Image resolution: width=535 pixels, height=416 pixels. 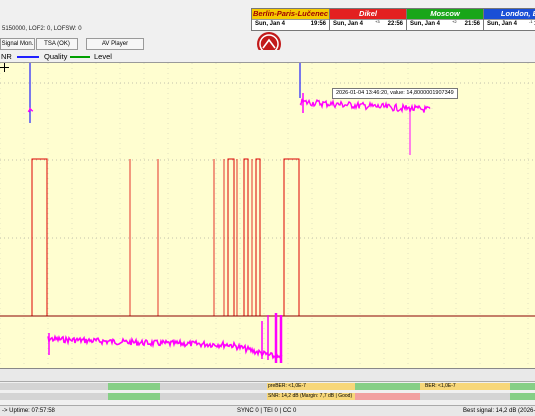 What do you see at coordinates (267, 56) in the screenshot?
I see `chart-legend: NR Quality Level` at bounding box center [267, 56].